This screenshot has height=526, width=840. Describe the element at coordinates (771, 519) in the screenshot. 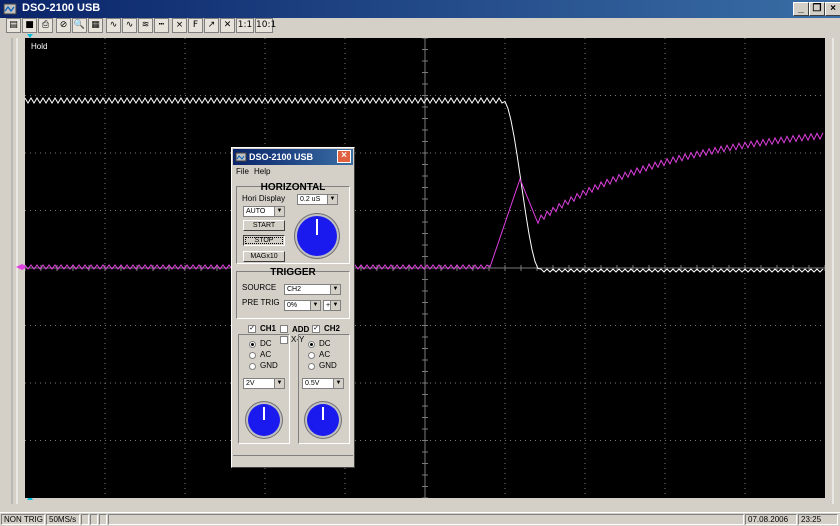

I see `status-date: 07.08.2006` at that location.